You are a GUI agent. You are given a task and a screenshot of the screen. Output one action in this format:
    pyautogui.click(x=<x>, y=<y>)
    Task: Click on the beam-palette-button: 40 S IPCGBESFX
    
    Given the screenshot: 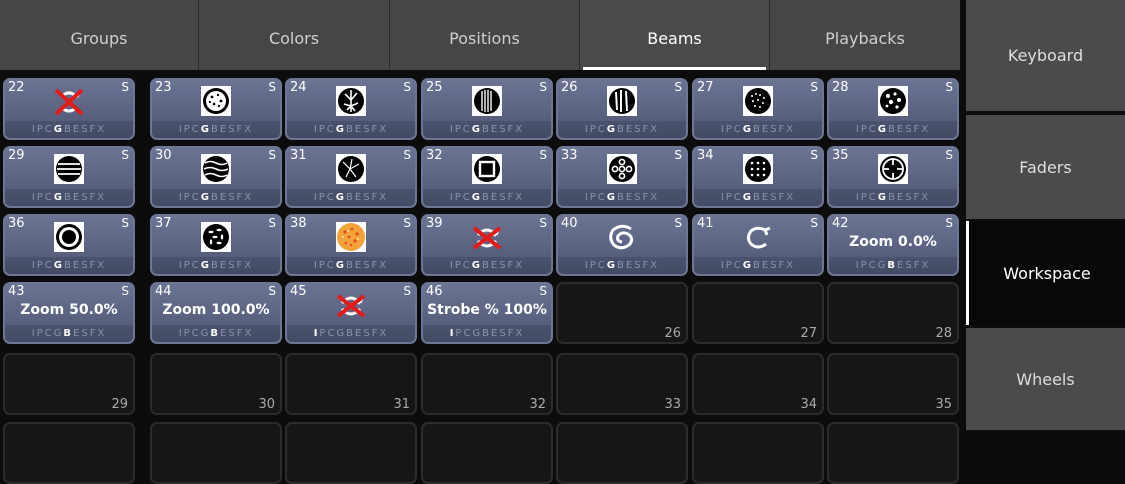 What is the action you would take?
    pyautogui.click(x=622, y=245)
    